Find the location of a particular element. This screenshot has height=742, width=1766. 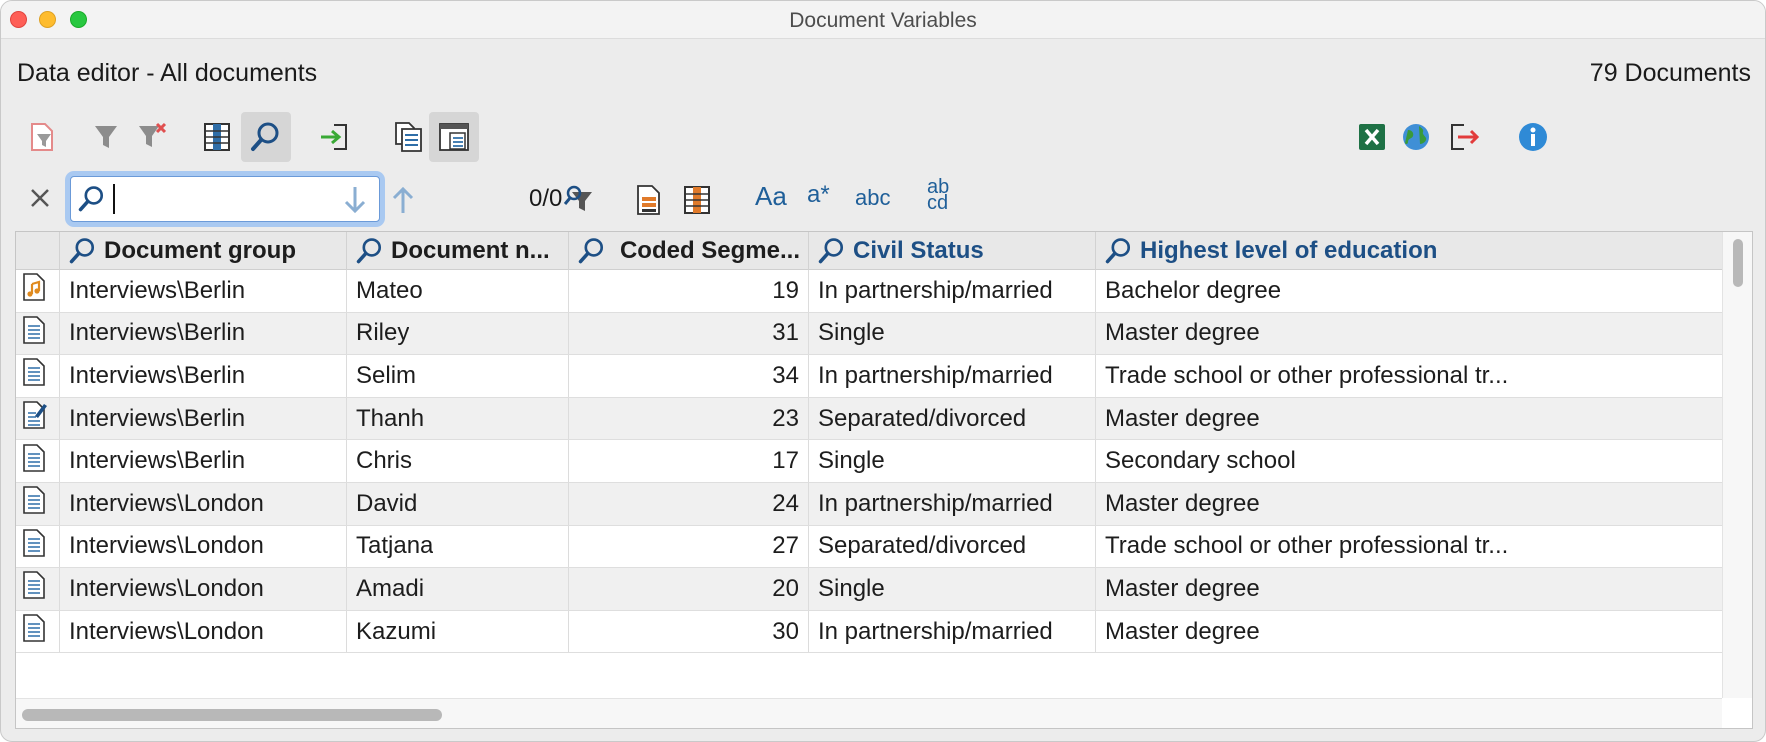

document-type-cell is located at coordinates (38, 461).